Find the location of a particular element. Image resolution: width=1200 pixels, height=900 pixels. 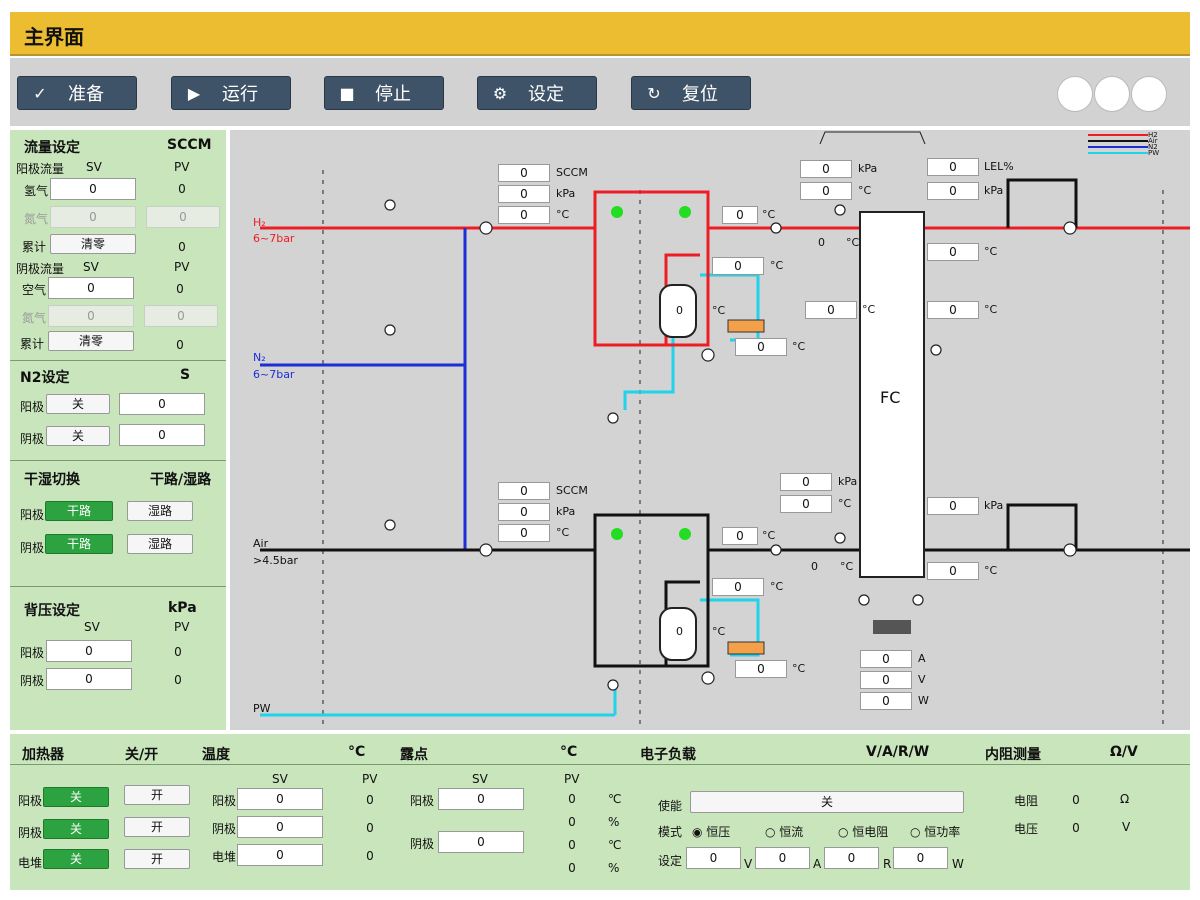

play-icon: ▶ is located at coordinates (194, 93).